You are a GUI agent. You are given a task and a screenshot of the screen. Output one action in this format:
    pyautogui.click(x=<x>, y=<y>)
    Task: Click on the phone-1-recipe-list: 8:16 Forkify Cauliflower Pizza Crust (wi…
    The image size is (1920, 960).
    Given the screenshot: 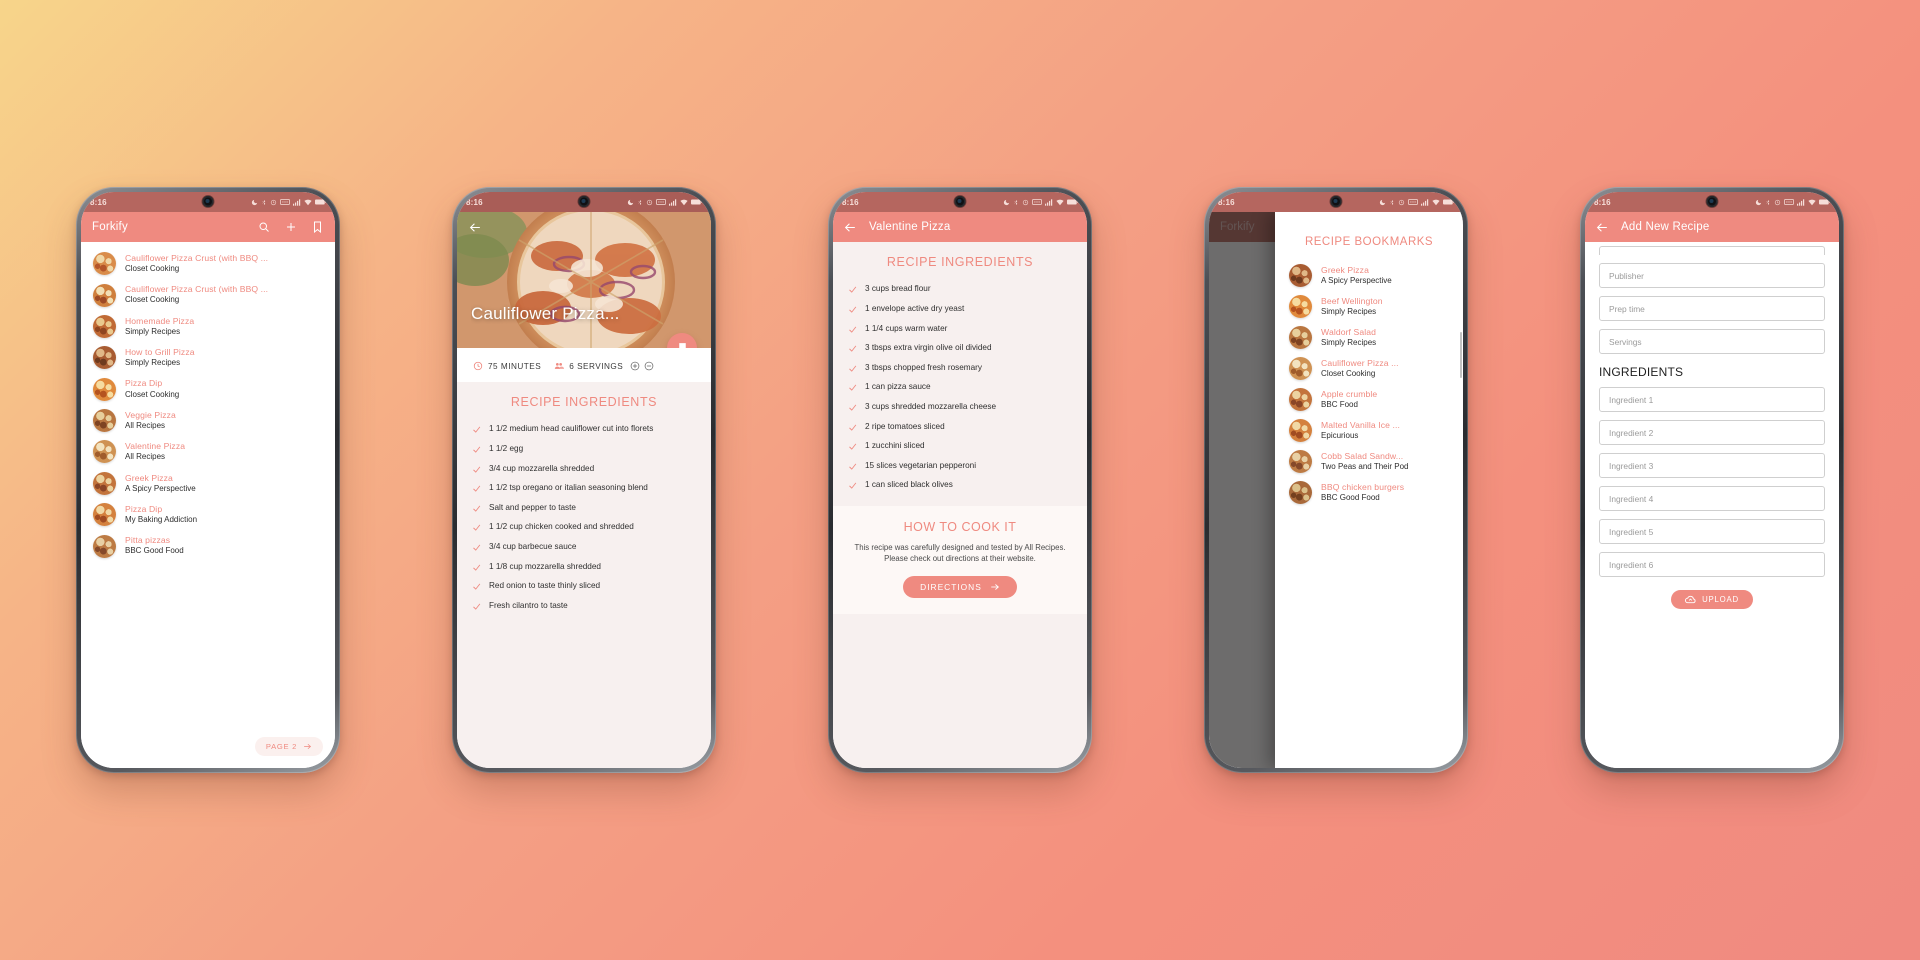 What is the action you would take?
    pyautogui.click(x=208, y=480)
    